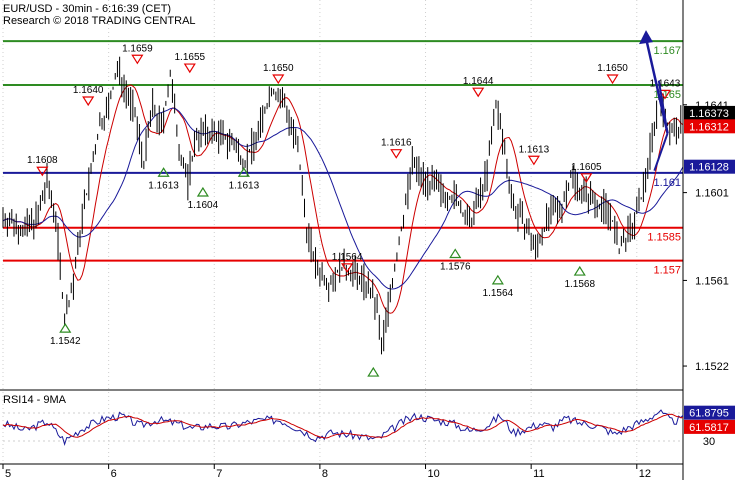 This screenshot has height=480, width=735. Describe the element at coordinates (667, 183) in the screenshot. I see `level-label: 1.161` at that location.